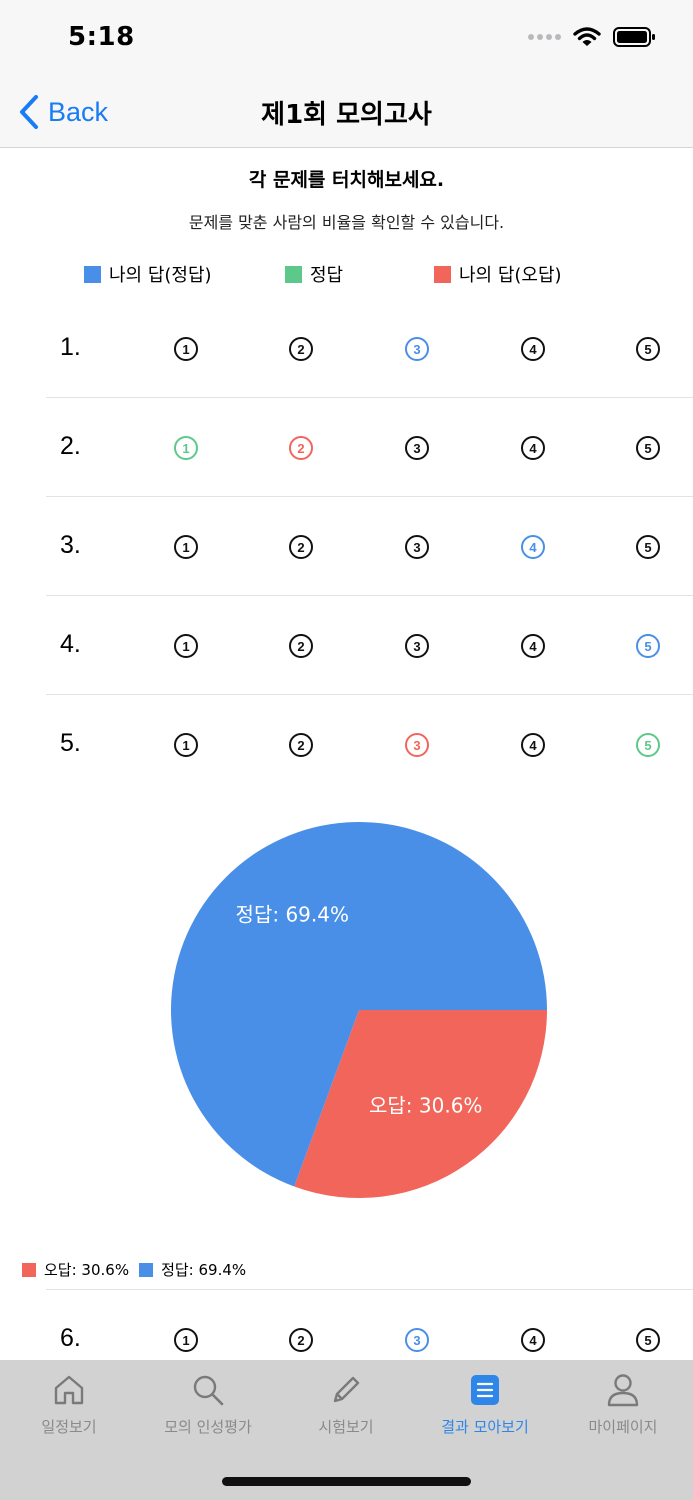  What do you see at coordinates (70, 347) in the screenshot?
I see `question-number: 1.` at bounding box center [70, 347].